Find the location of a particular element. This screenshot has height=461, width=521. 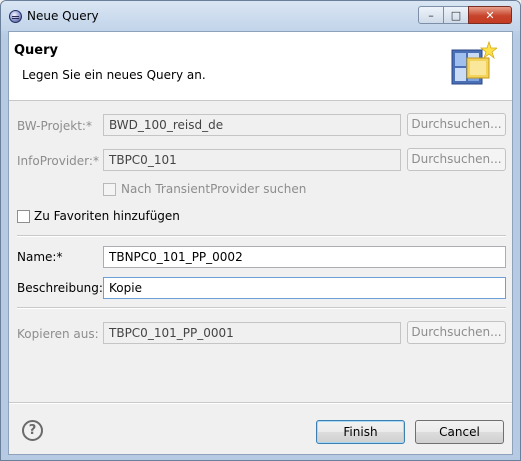

copy-from-label: Kopieren aus: is located at coordinates (58, 334).